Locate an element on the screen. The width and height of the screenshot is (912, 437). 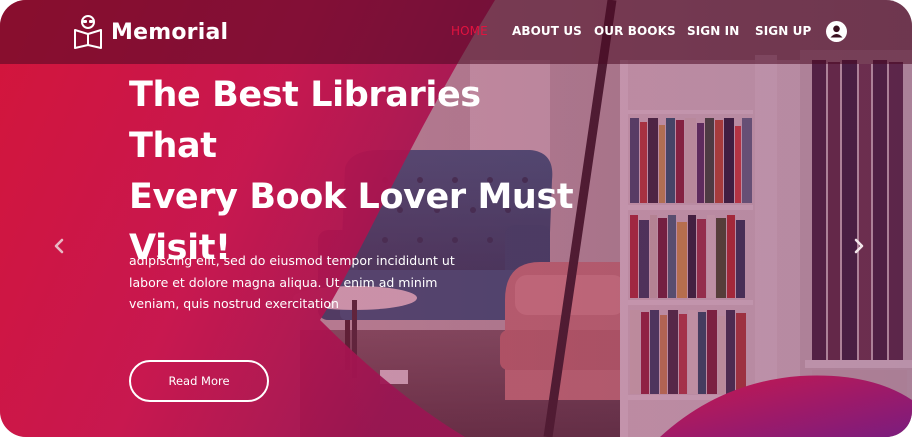
chevron-left-icon is located at coordinates (59, 246).